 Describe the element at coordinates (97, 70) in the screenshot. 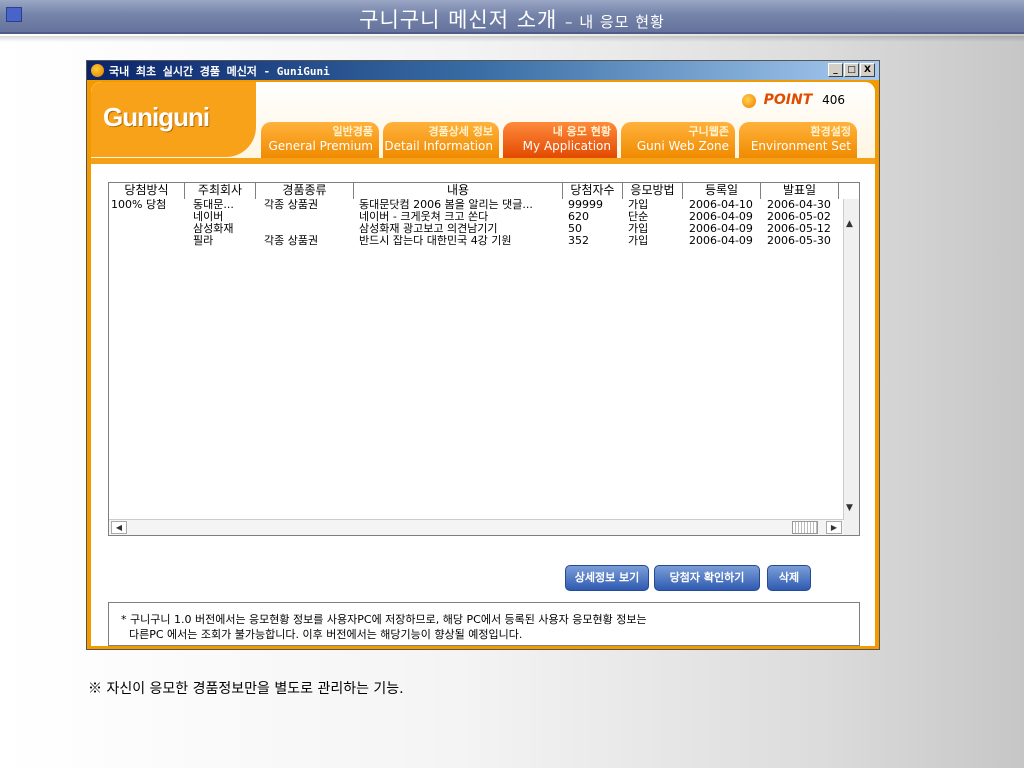

I see `app-icon` at that location.